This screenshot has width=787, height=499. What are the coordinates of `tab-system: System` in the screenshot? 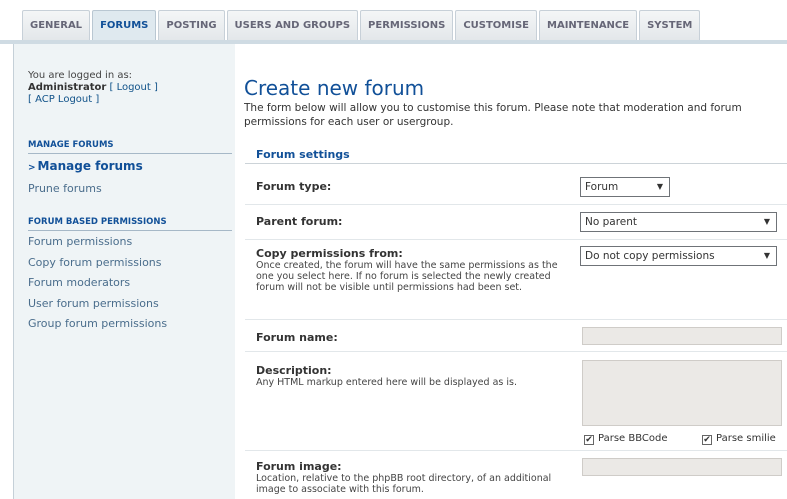 It's located at (670, 25).